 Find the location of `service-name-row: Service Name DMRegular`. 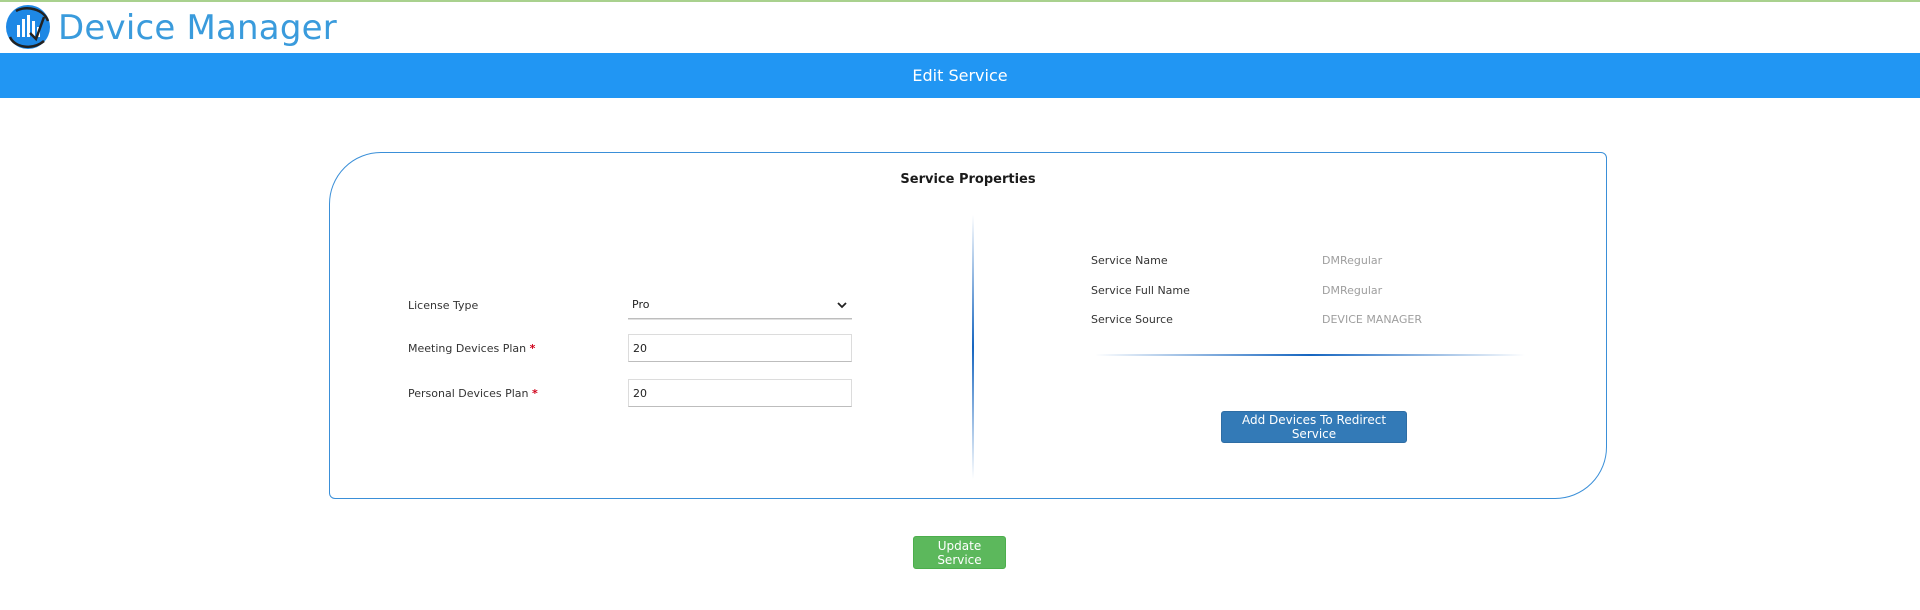

service-name-row: Service Name DMRegular is located at coordinates (1236, 260).